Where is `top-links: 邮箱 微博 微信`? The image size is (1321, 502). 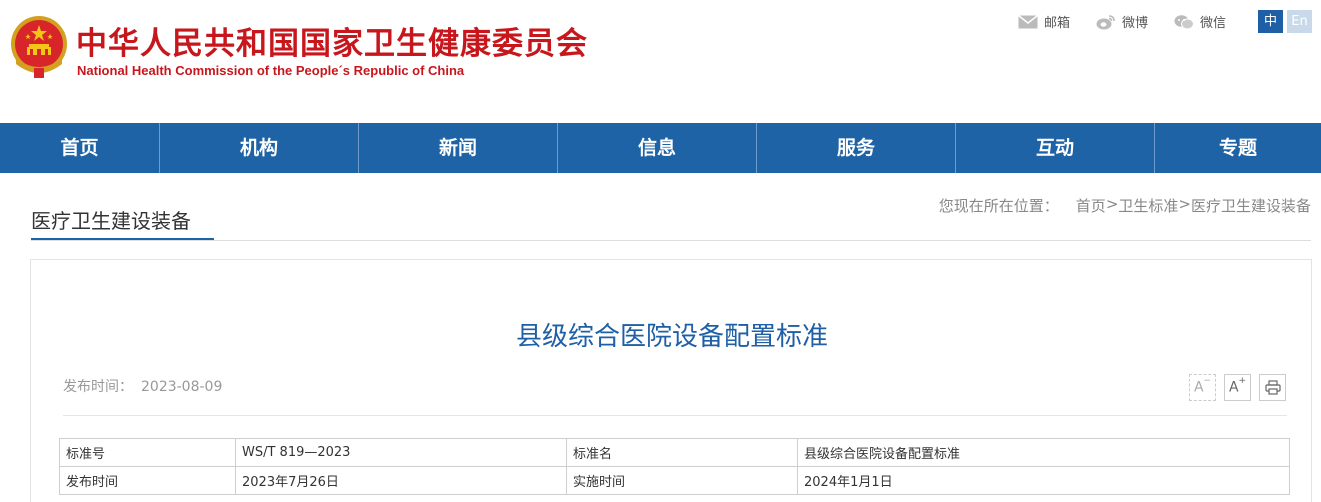
top-links: 邮箱 微博 微信 is located at coordinates (1135, 21).